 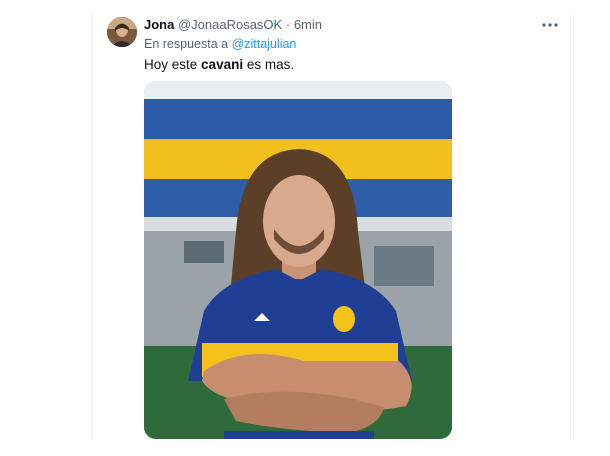 What do you see at coordinates (308, 24) in the screenshot?
I see `timestamp: 6min` at bounding box center [308, 24].